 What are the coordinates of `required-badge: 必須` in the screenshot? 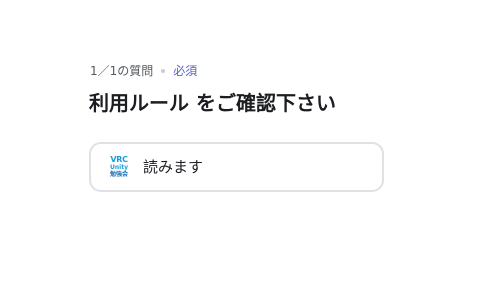 It's located at (185, 71).